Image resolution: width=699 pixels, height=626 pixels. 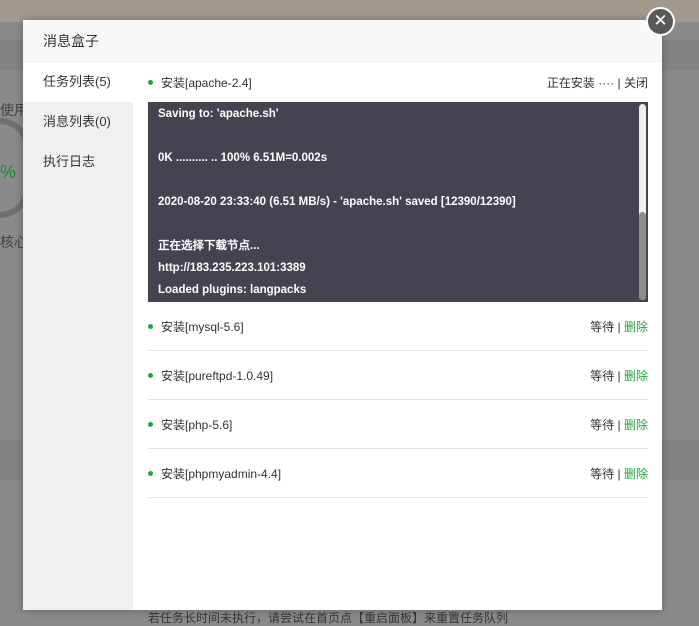 I want to click on console-line: Saving to: 'apache.sh', so click(x=218, y=114).